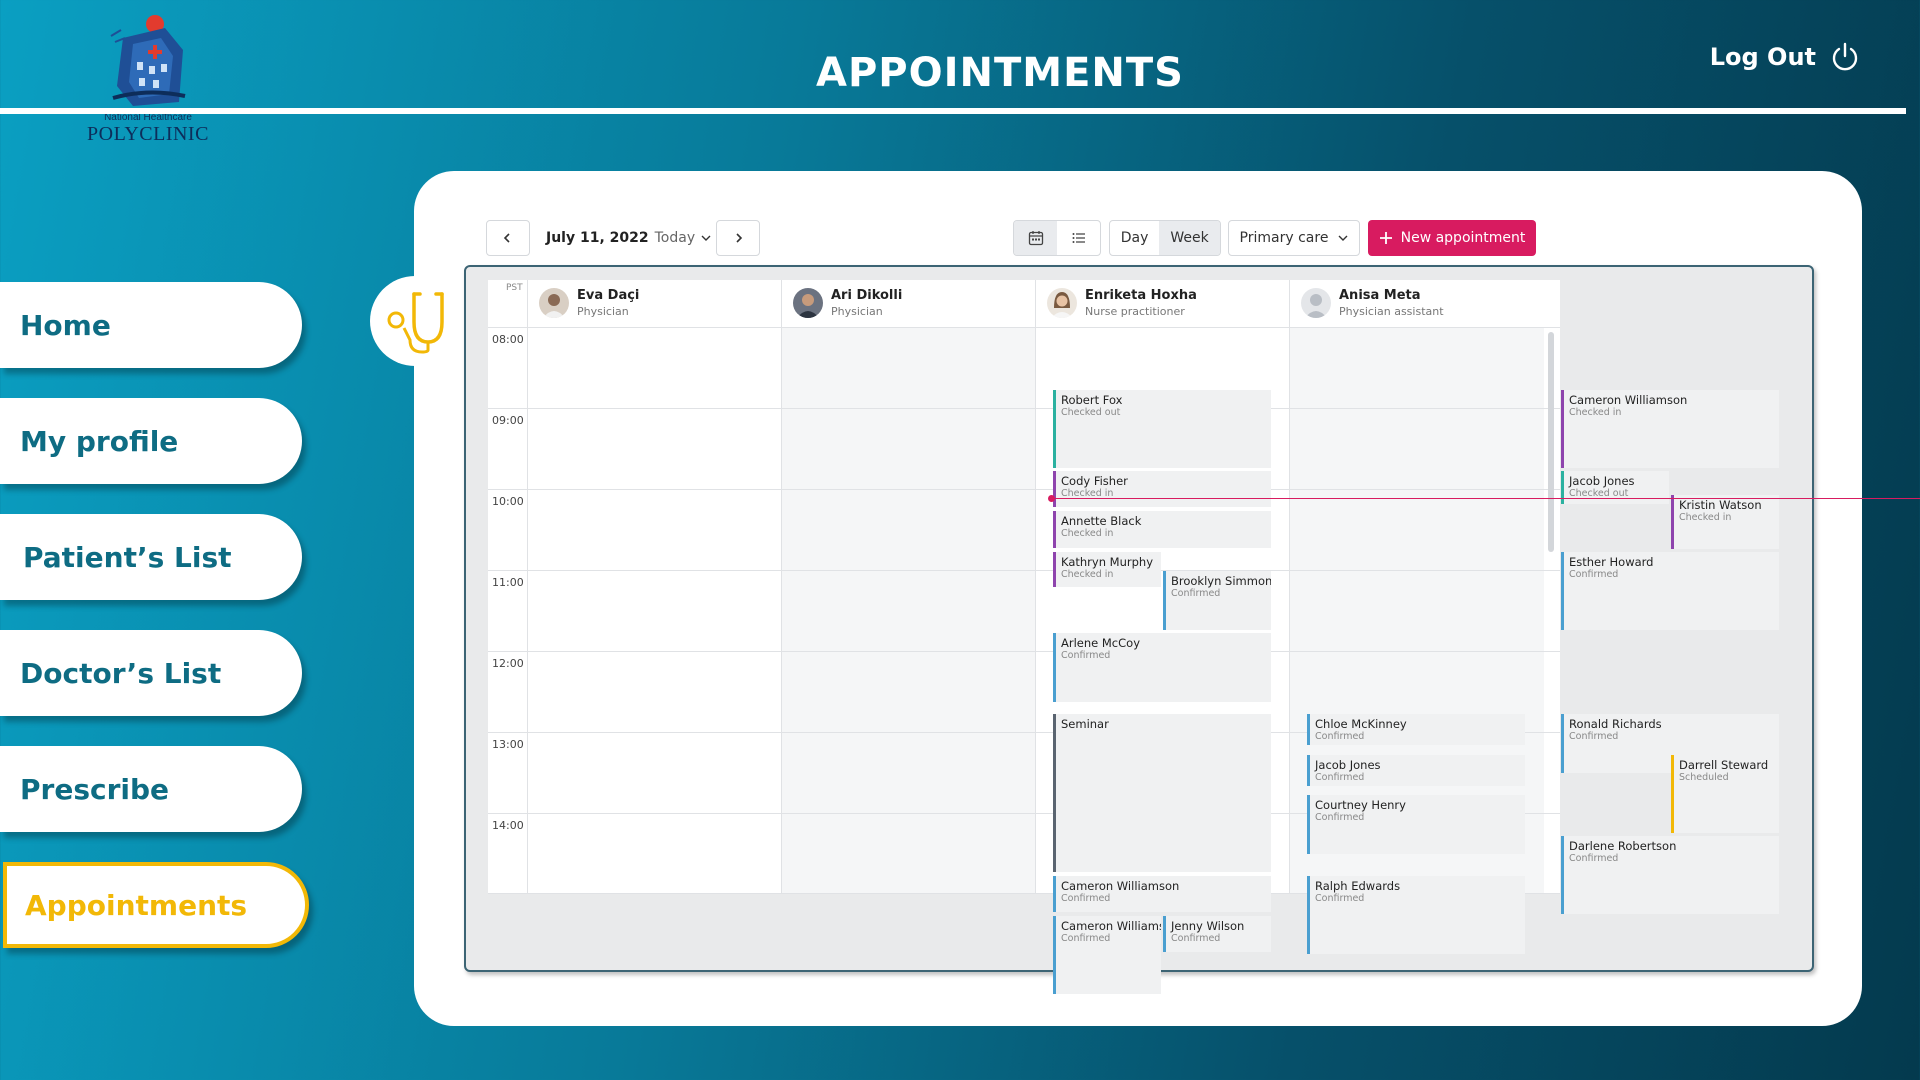  I want to click on nav-item-patients-list: Patient’s List, so click(151, 557).